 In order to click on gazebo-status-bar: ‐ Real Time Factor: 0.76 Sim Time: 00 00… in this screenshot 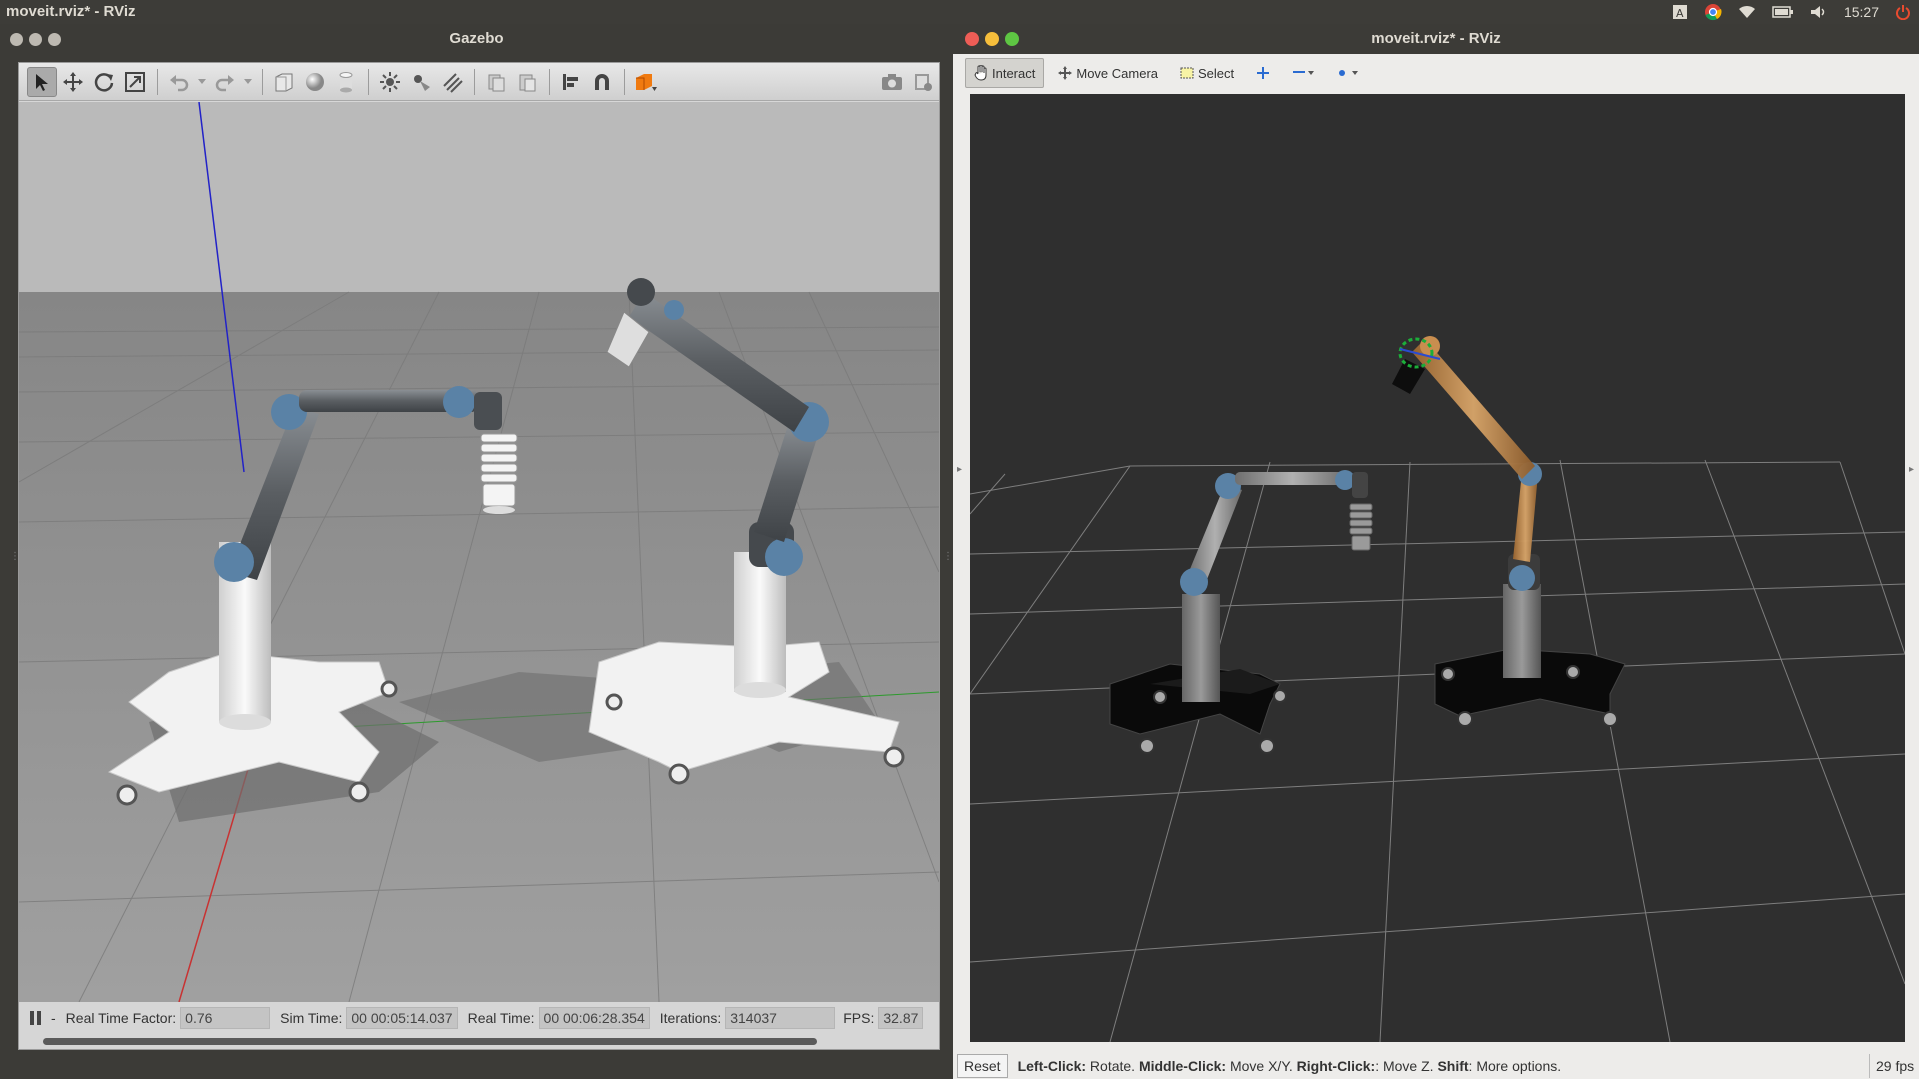, I will do `click(479, 1018)`.